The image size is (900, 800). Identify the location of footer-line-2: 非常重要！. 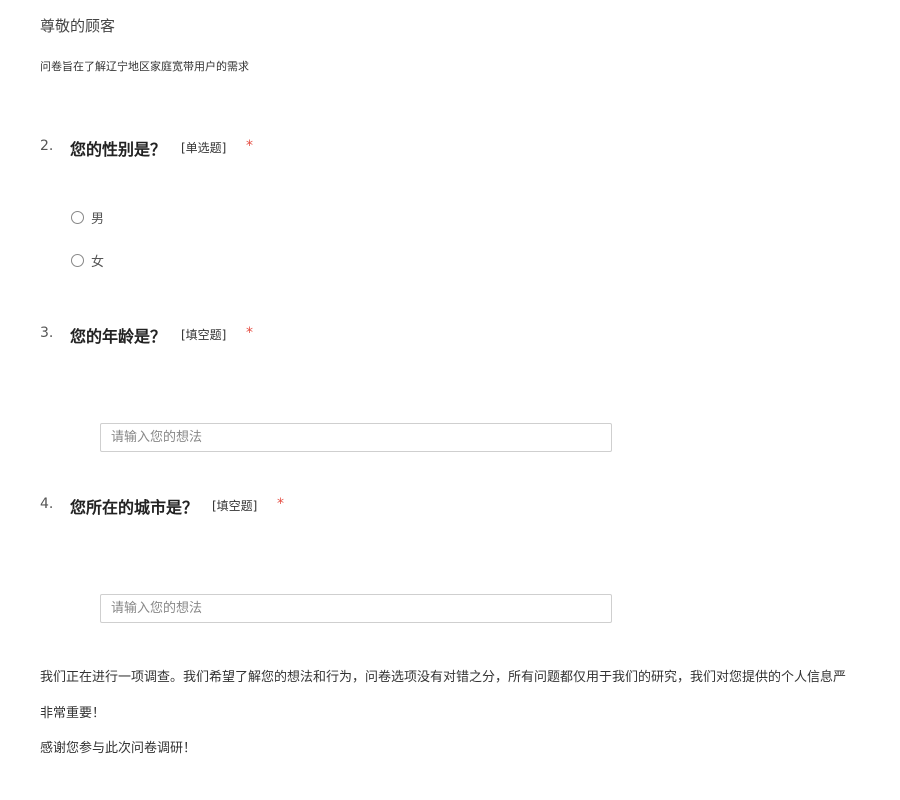
(73, 713).